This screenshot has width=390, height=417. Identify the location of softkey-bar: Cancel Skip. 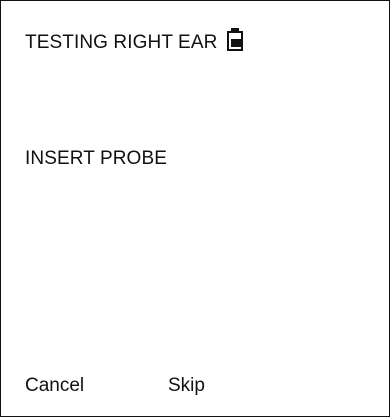
(195, 386).